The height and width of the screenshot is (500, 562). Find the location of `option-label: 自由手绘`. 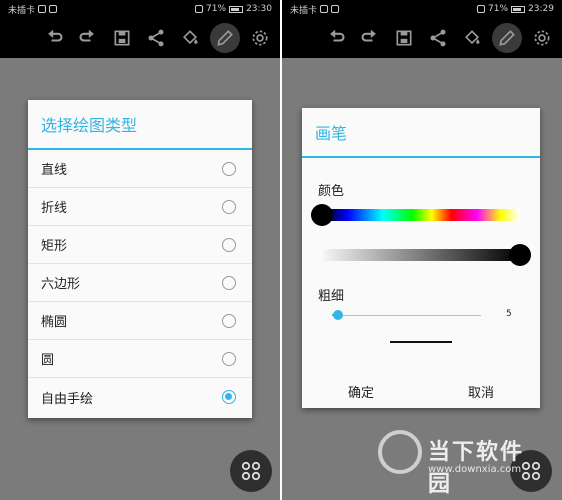

option-label: 自由手绘 is located at coordinates (67, 399).